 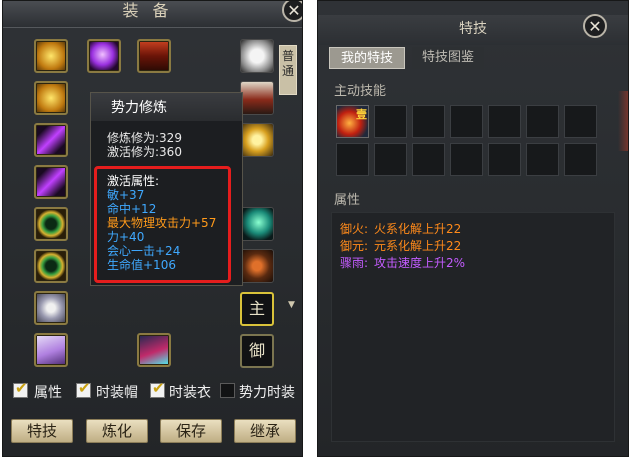 I want to click on display-options: ✔ 属性 ✔ 时装帽 ✔ 时装衣 势力时装, so click(x=157, y=391).